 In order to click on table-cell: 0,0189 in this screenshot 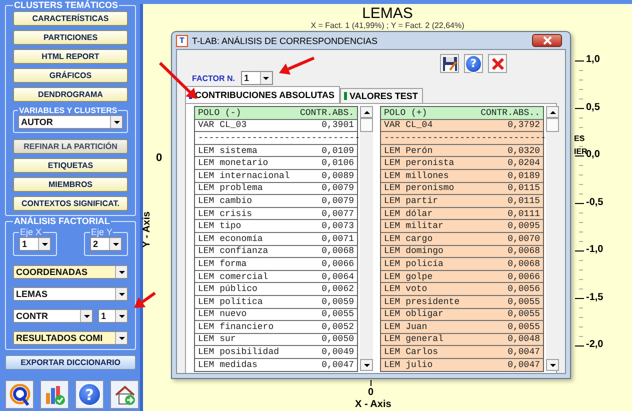, I will do `click(524, 175)`.